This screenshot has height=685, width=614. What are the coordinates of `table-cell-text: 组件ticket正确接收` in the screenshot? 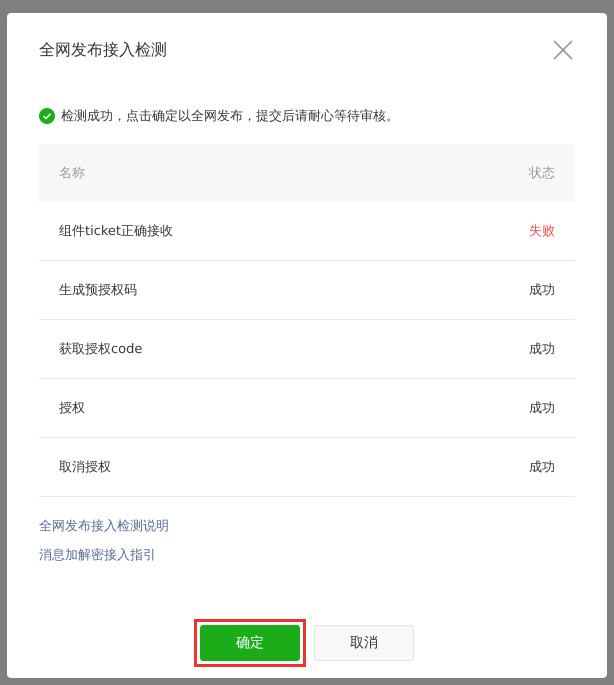 It's located at (116, 231).